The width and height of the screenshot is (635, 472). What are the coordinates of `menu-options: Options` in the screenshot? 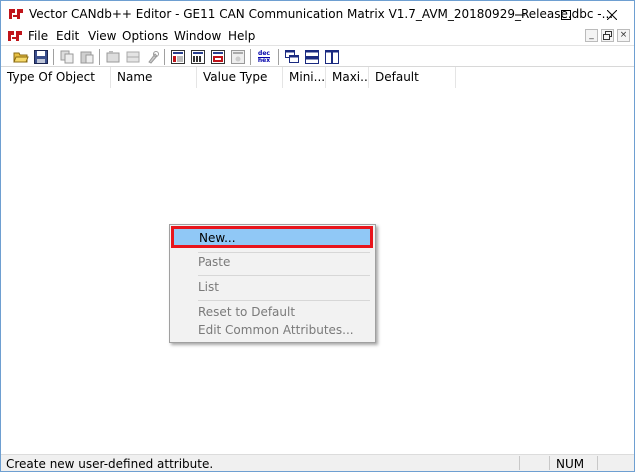 It's located at (145, 36).